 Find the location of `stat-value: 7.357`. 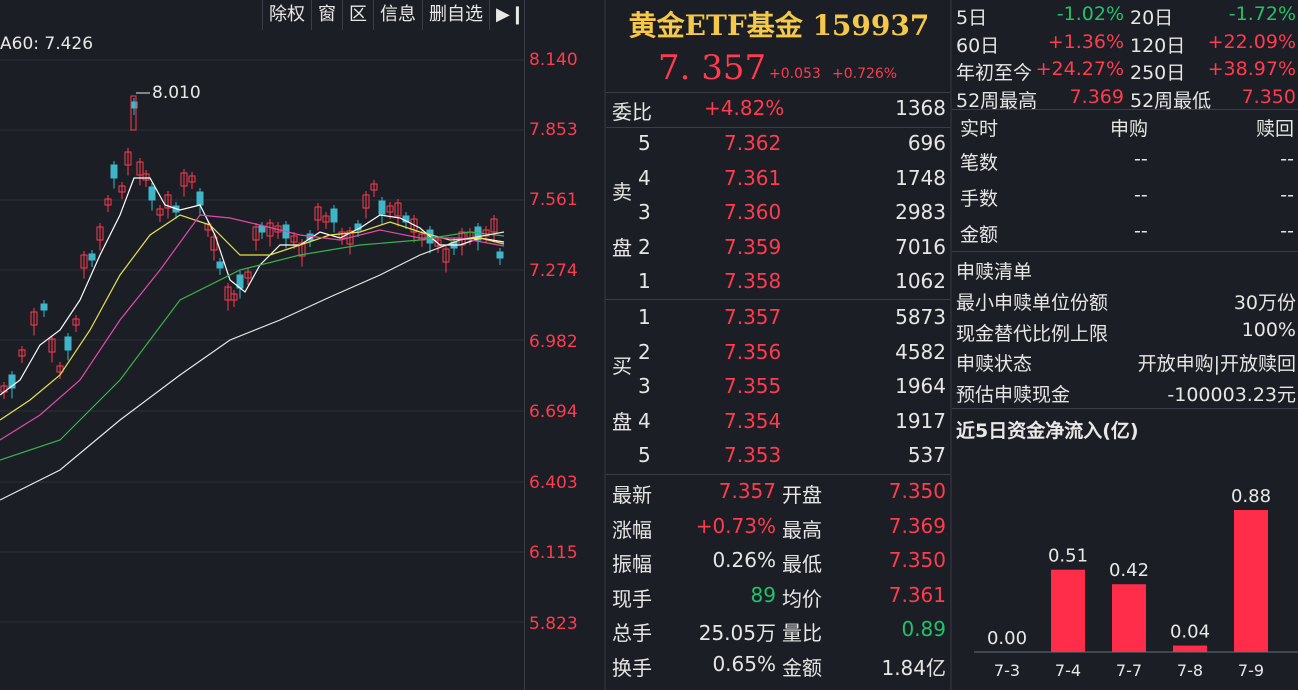

stat-value: 7.357 is located at coordinates (747, 491).